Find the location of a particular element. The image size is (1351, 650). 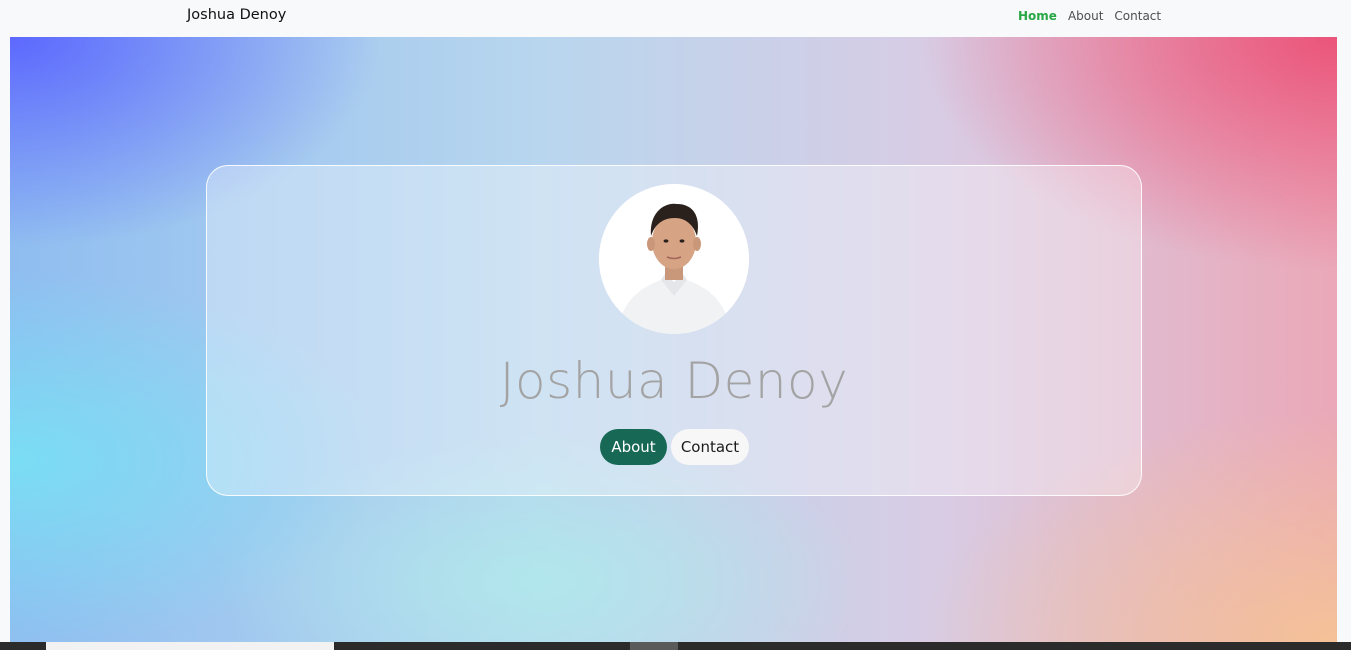

brand-link: Joshua Denoy is located at coordinates (236, 15).